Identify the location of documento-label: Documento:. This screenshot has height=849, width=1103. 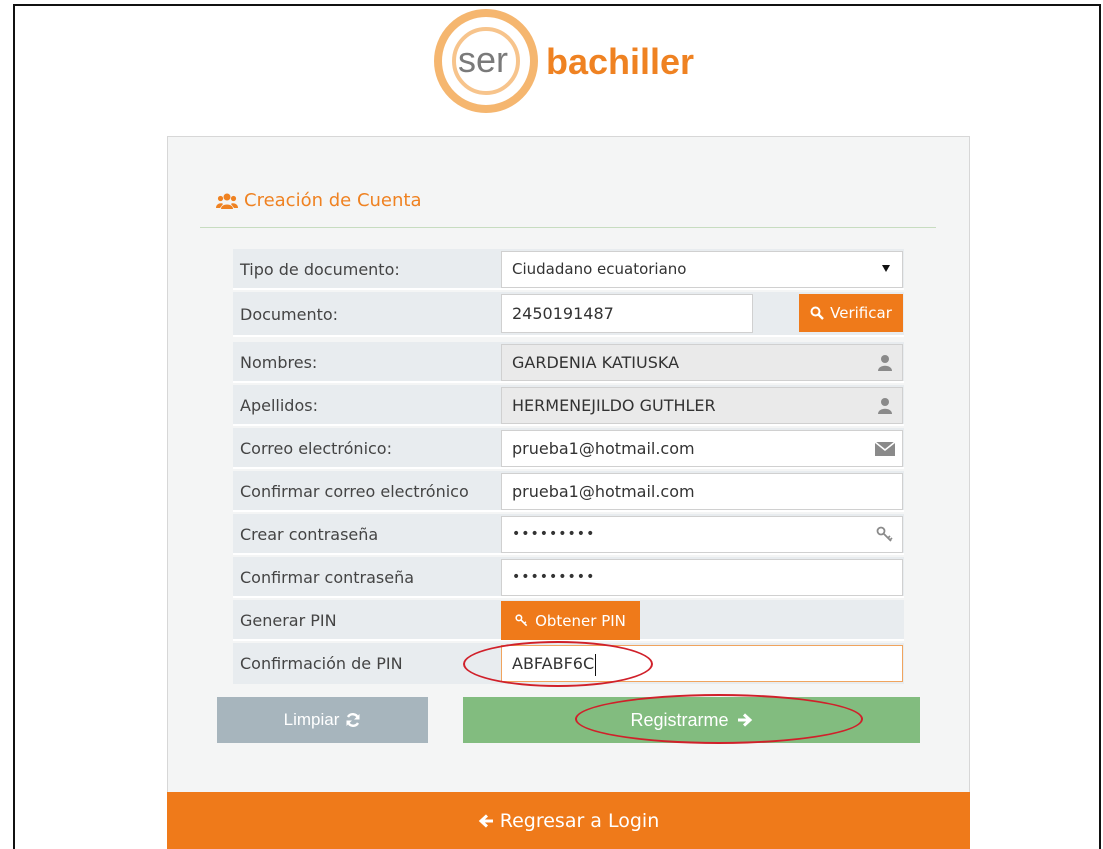
(289, 314).